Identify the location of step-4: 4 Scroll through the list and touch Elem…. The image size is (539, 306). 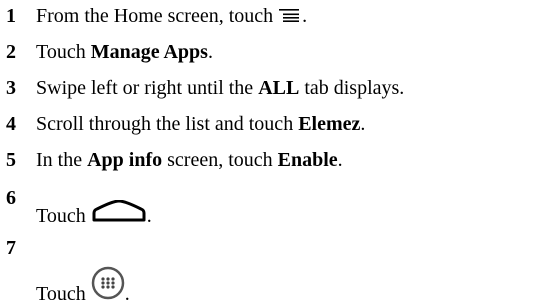
(269, 129).